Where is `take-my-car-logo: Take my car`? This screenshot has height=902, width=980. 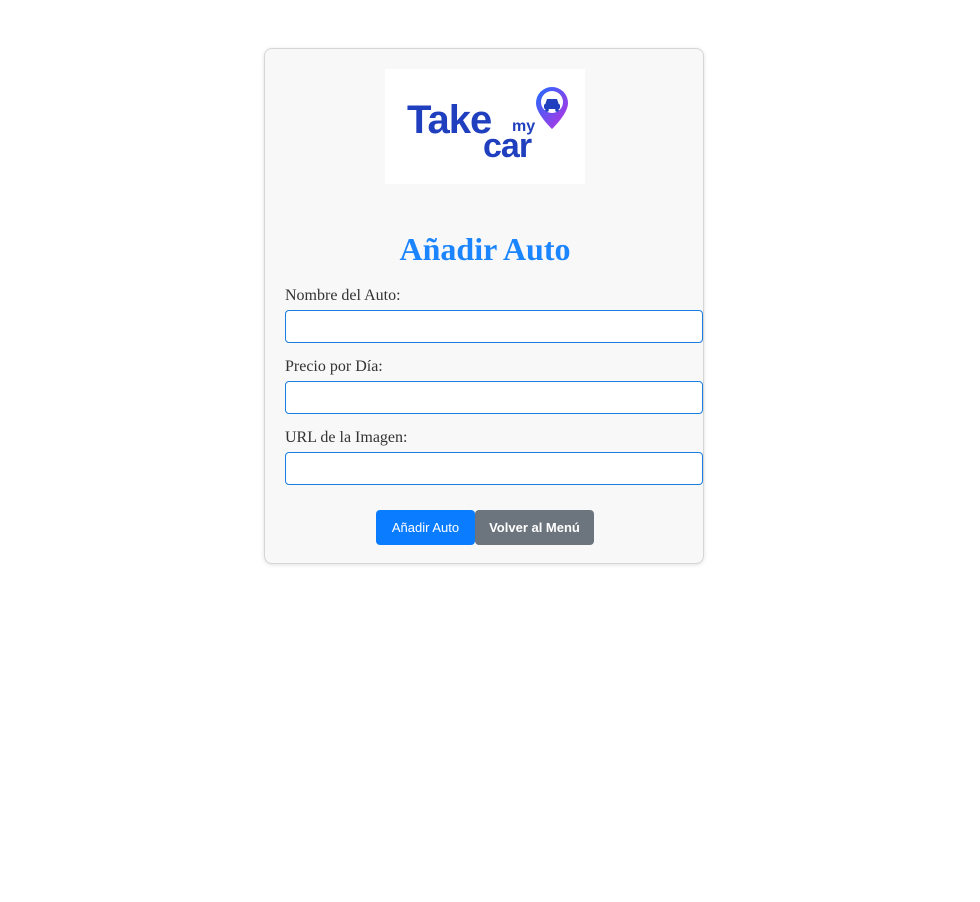
take-my-car-logo: Take my car is located at coordinates (485, 126).